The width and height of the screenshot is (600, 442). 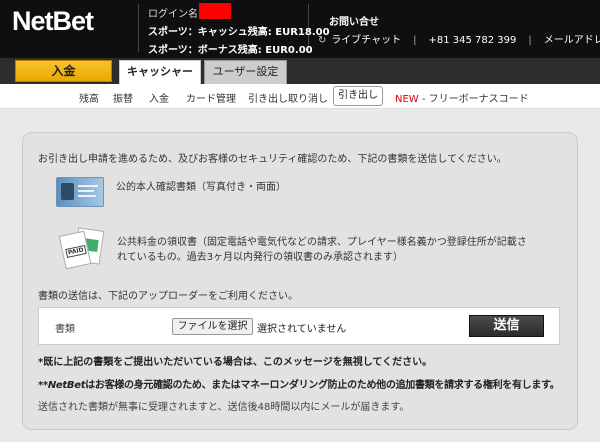 What do you see at coordinates (323, 40) in the screenshot?
I see `refresh-icon: ↻` at bounding box center [323, 40].